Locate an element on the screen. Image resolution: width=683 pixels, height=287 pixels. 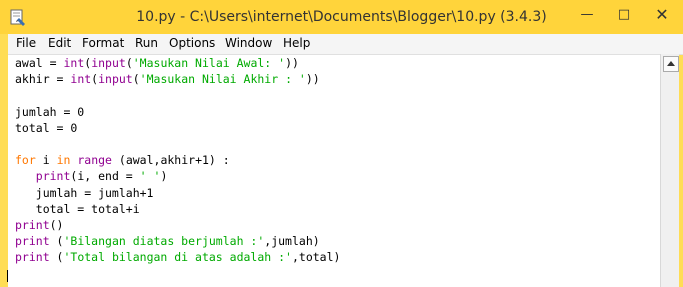
code-token: () is located at coordinates (56, 224).